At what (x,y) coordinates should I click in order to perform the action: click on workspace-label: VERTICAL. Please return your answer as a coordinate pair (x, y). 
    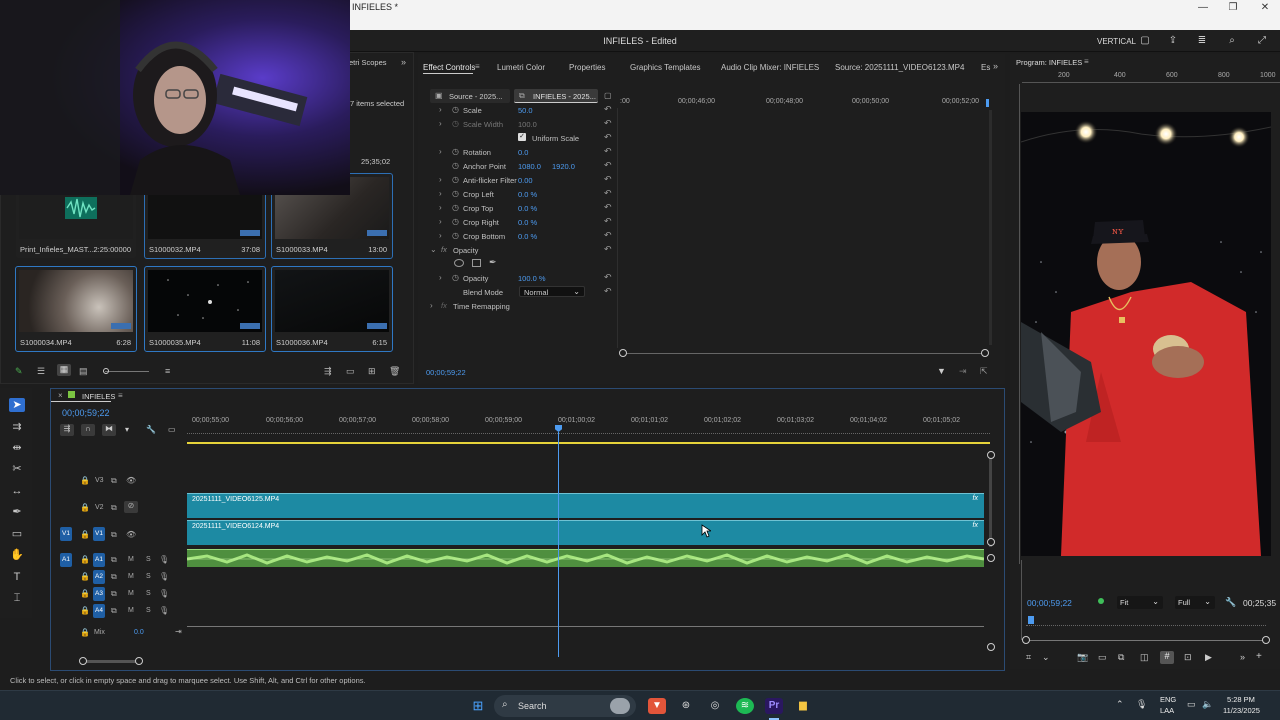
    Looking at the image, I should click on (1116, 41).